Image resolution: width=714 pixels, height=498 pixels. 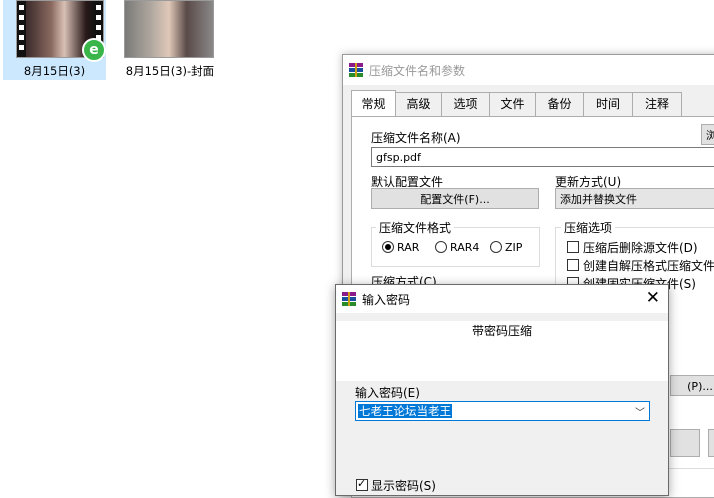 I want to click on update-mode-select: 添加并替换文件, so click(x=634, y=198).